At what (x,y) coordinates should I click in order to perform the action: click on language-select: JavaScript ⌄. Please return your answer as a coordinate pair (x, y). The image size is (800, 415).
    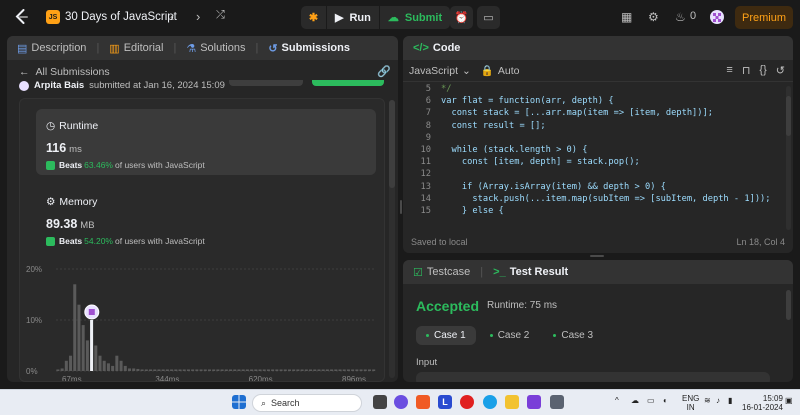
    Looking at the image, I should click on (440, 71).